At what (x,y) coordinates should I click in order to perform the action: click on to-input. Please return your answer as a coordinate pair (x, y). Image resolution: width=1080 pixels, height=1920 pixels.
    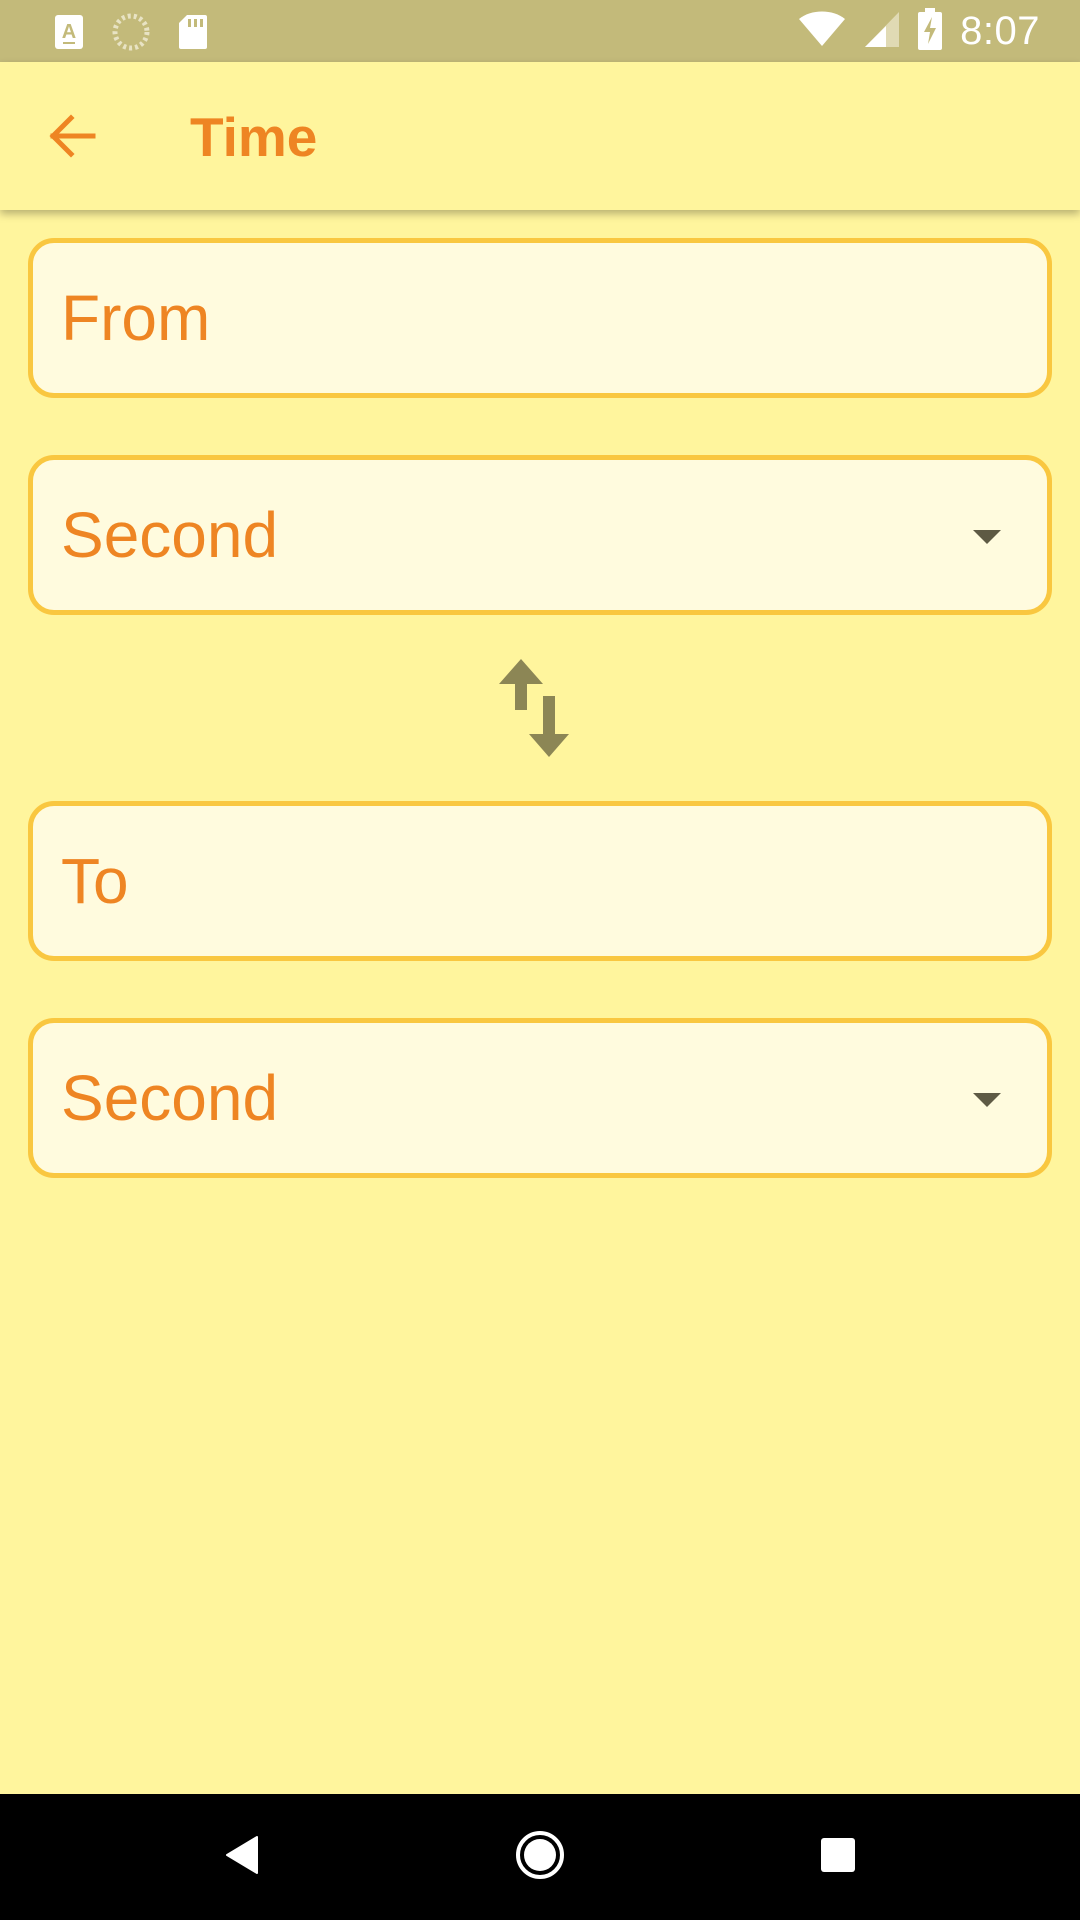
    Looking at the image, I should click on (554, 881).